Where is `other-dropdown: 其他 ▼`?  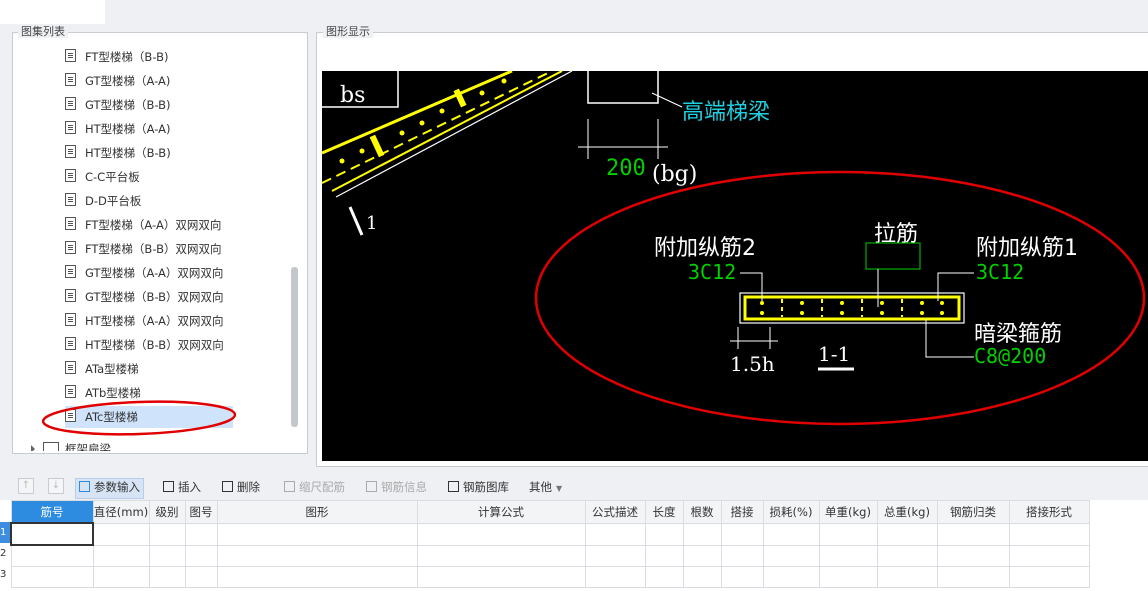
other-dropdown: 其他 ▼ is located at coordinates (545, 487).